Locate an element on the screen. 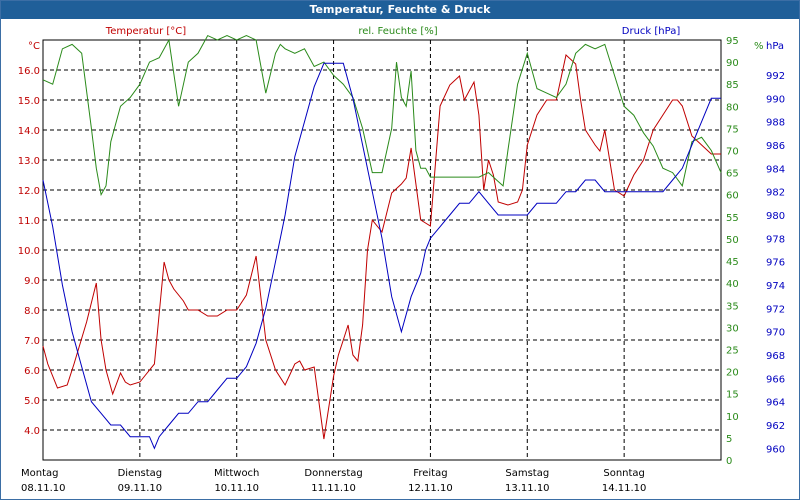 This screenshot has height=500, width=800. pressure-tick-label: 986 is located at coordinates (775, 146).